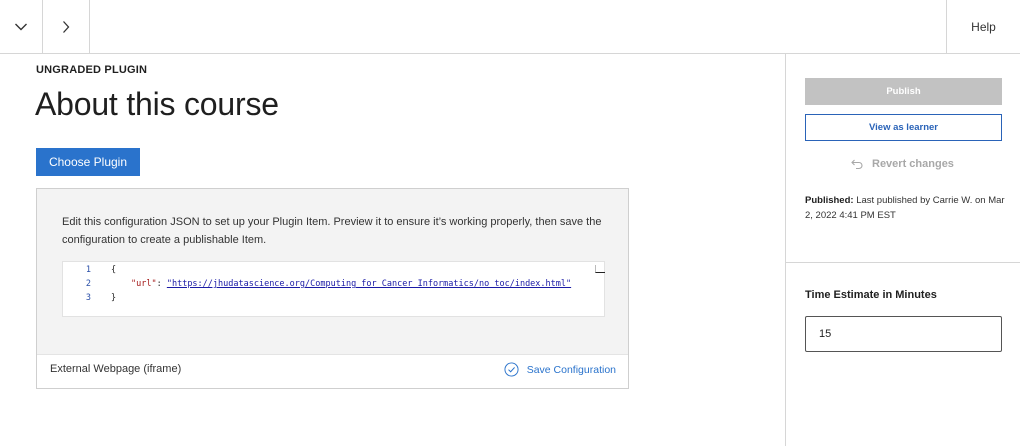  Describe the element at coordinates (903, 91) in the screenshot. I see `publish-button: Publish` at that location.